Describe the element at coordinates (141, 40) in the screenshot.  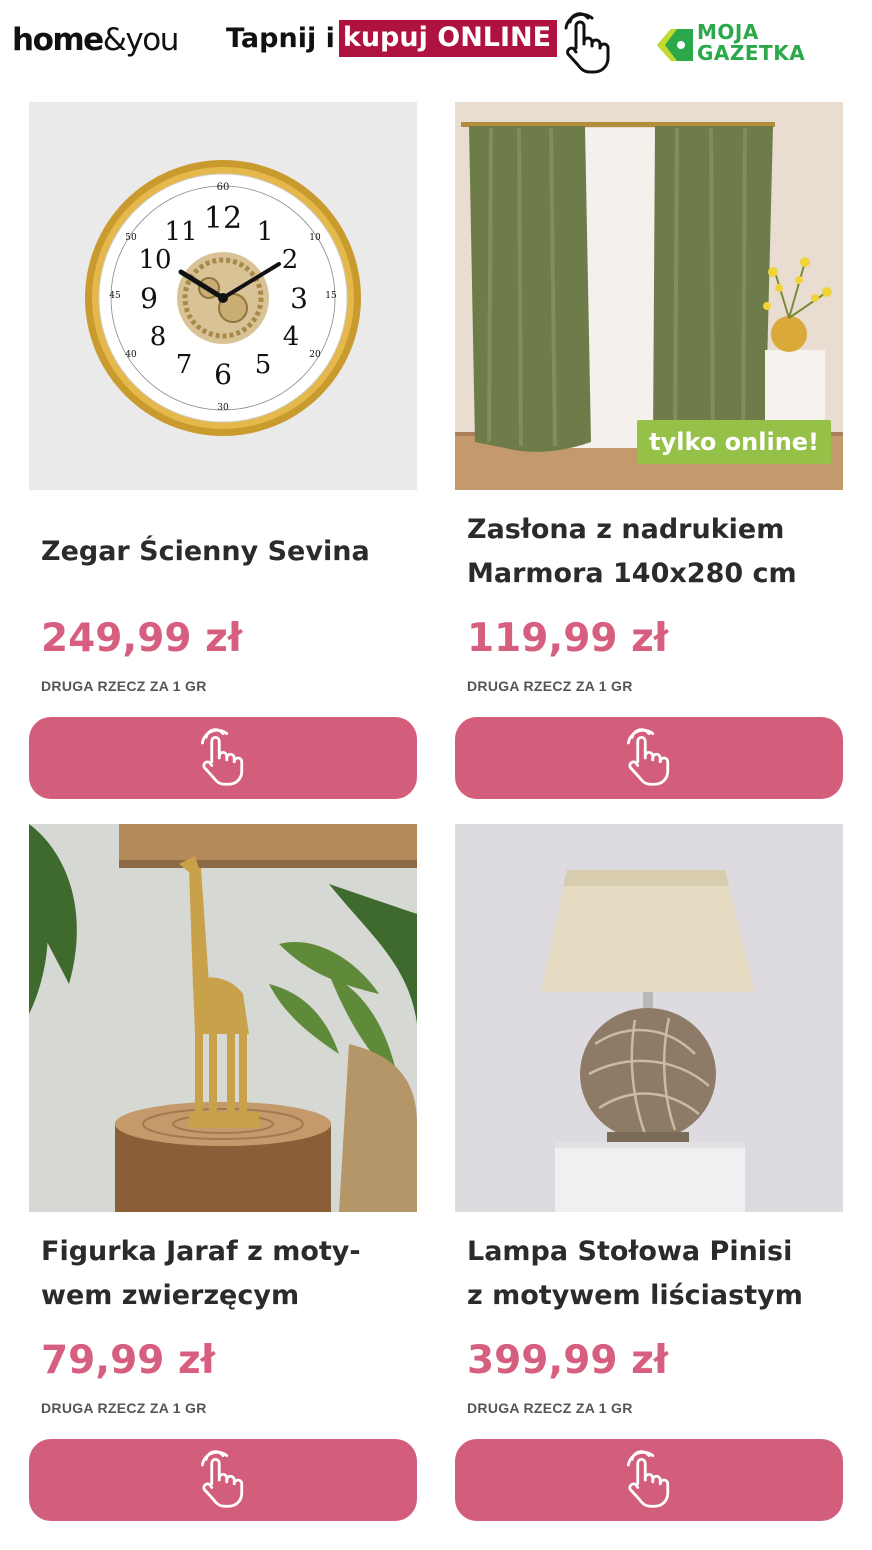
I see `brand-you-text: &you` at that location.